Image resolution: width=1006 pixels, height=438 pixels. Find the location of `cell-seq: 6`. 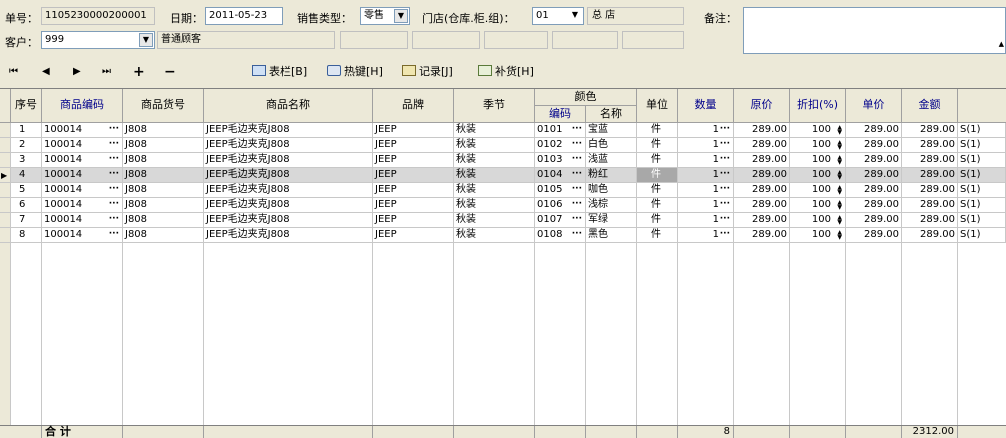

cell-seq: 6 is located at coordinates (26, 205).